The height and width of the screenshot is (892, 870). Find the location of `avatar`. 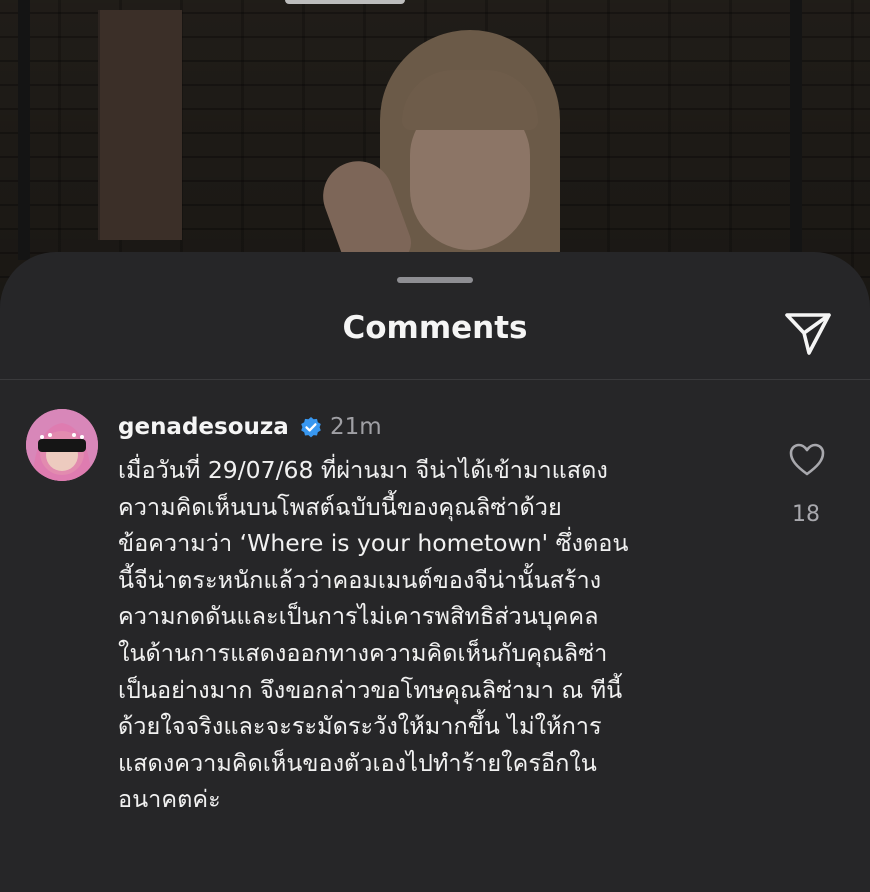

avatar is located at coordinates (62, 445).